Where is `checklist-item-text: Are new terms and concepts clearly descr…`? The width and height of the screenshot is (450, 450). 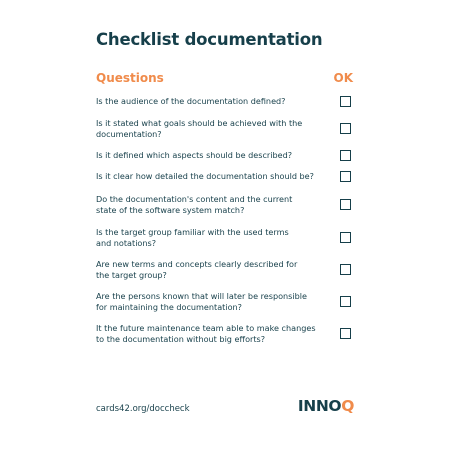 checklist-item-text: Are new terms and concepts clearly descr… is located at coordinates (197, 269).